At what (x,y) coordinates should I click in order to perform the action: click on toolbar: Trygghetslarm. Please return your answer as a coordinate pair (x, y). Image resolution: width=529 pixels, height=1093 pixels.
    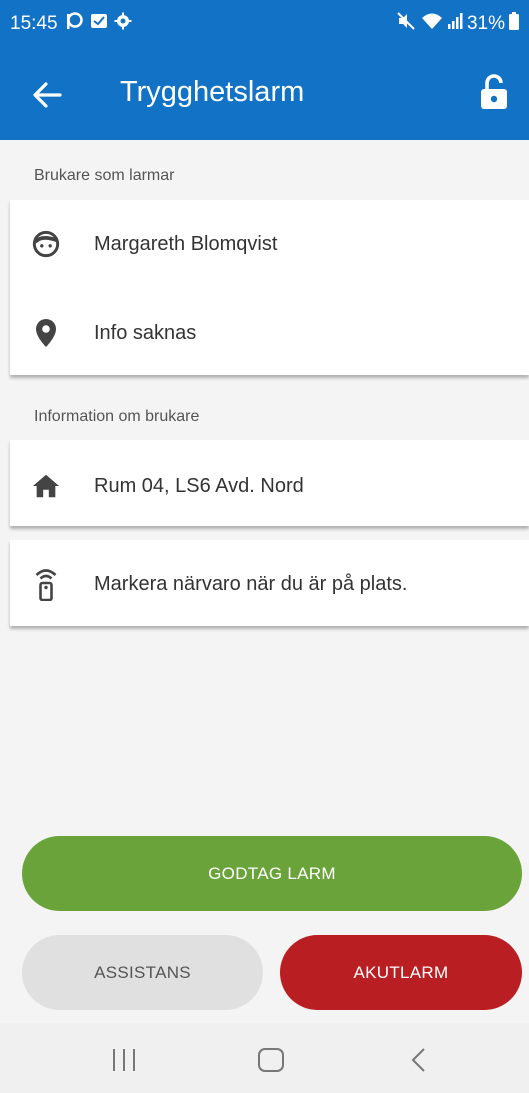
    Looking at the image, I should click on (264, 94).